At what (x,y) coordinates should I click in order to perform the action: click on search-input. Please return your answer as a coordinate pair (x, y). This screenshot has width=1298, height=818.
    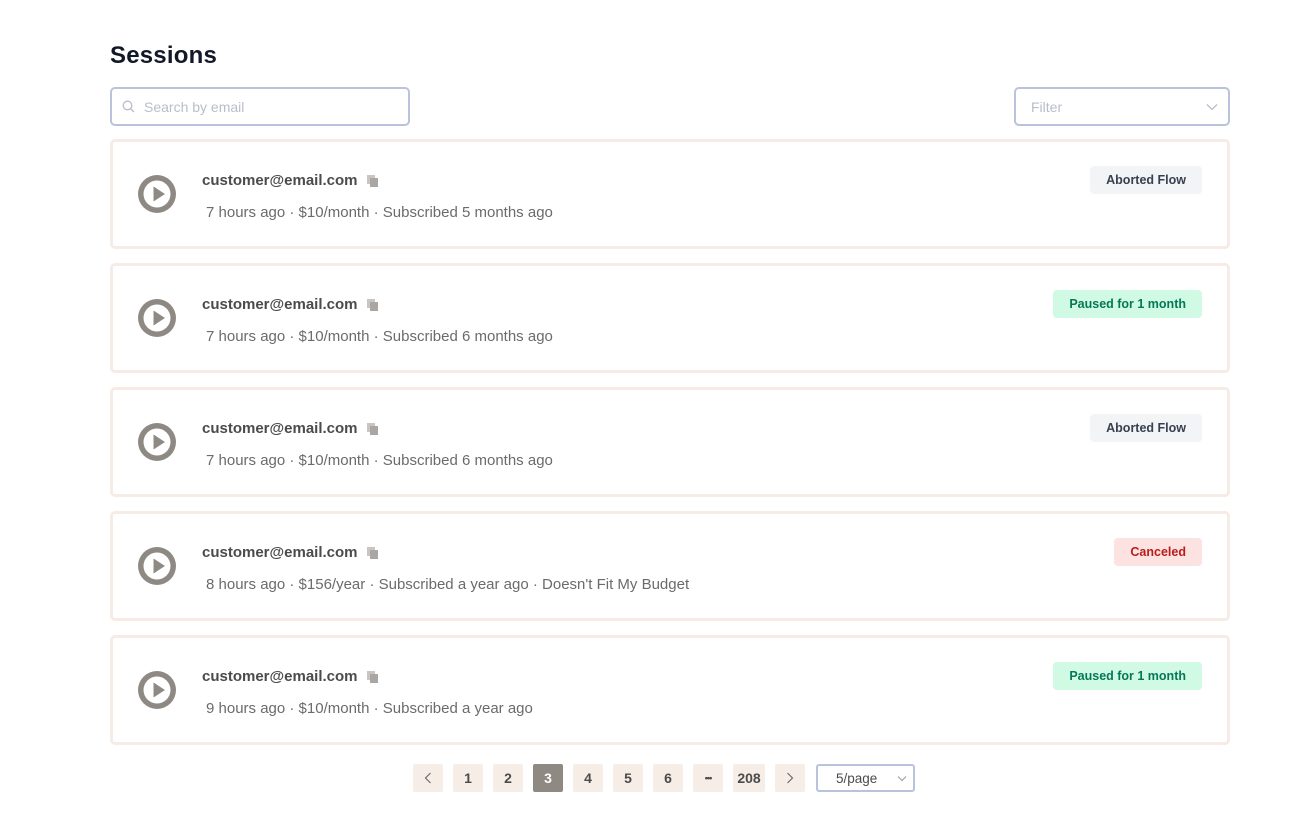
    Looking at the image, I should click on (264, 106).